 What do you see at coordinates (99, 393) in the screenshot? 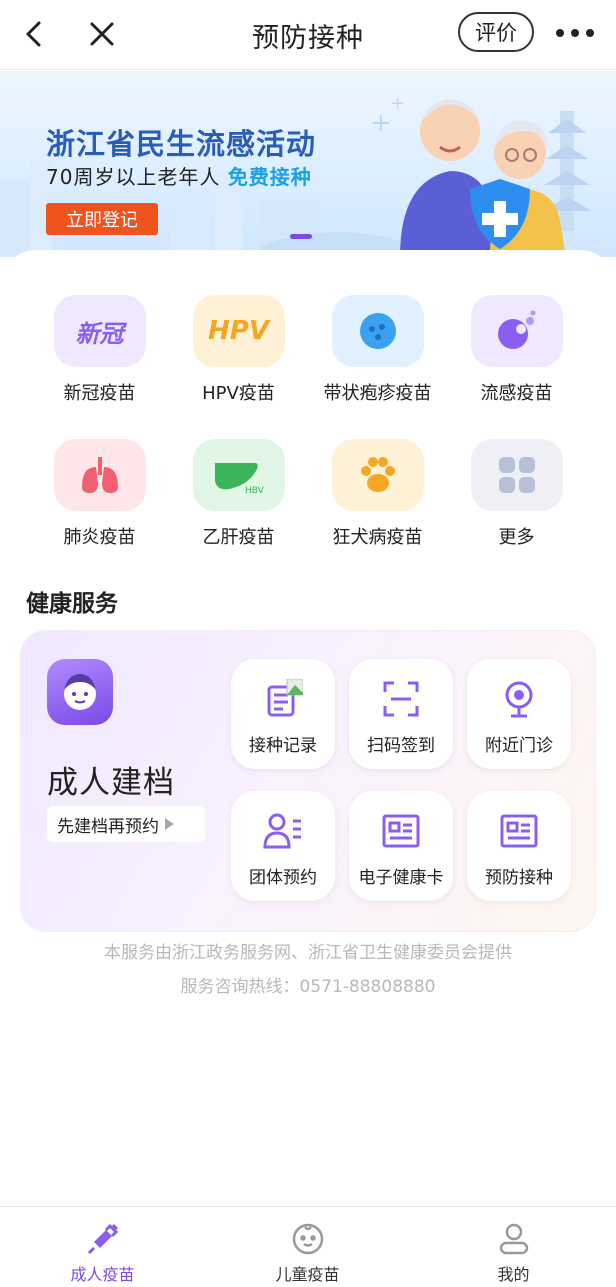
I see `vaccine-label: 新冠疫苗` at bounding box center [99, 393].